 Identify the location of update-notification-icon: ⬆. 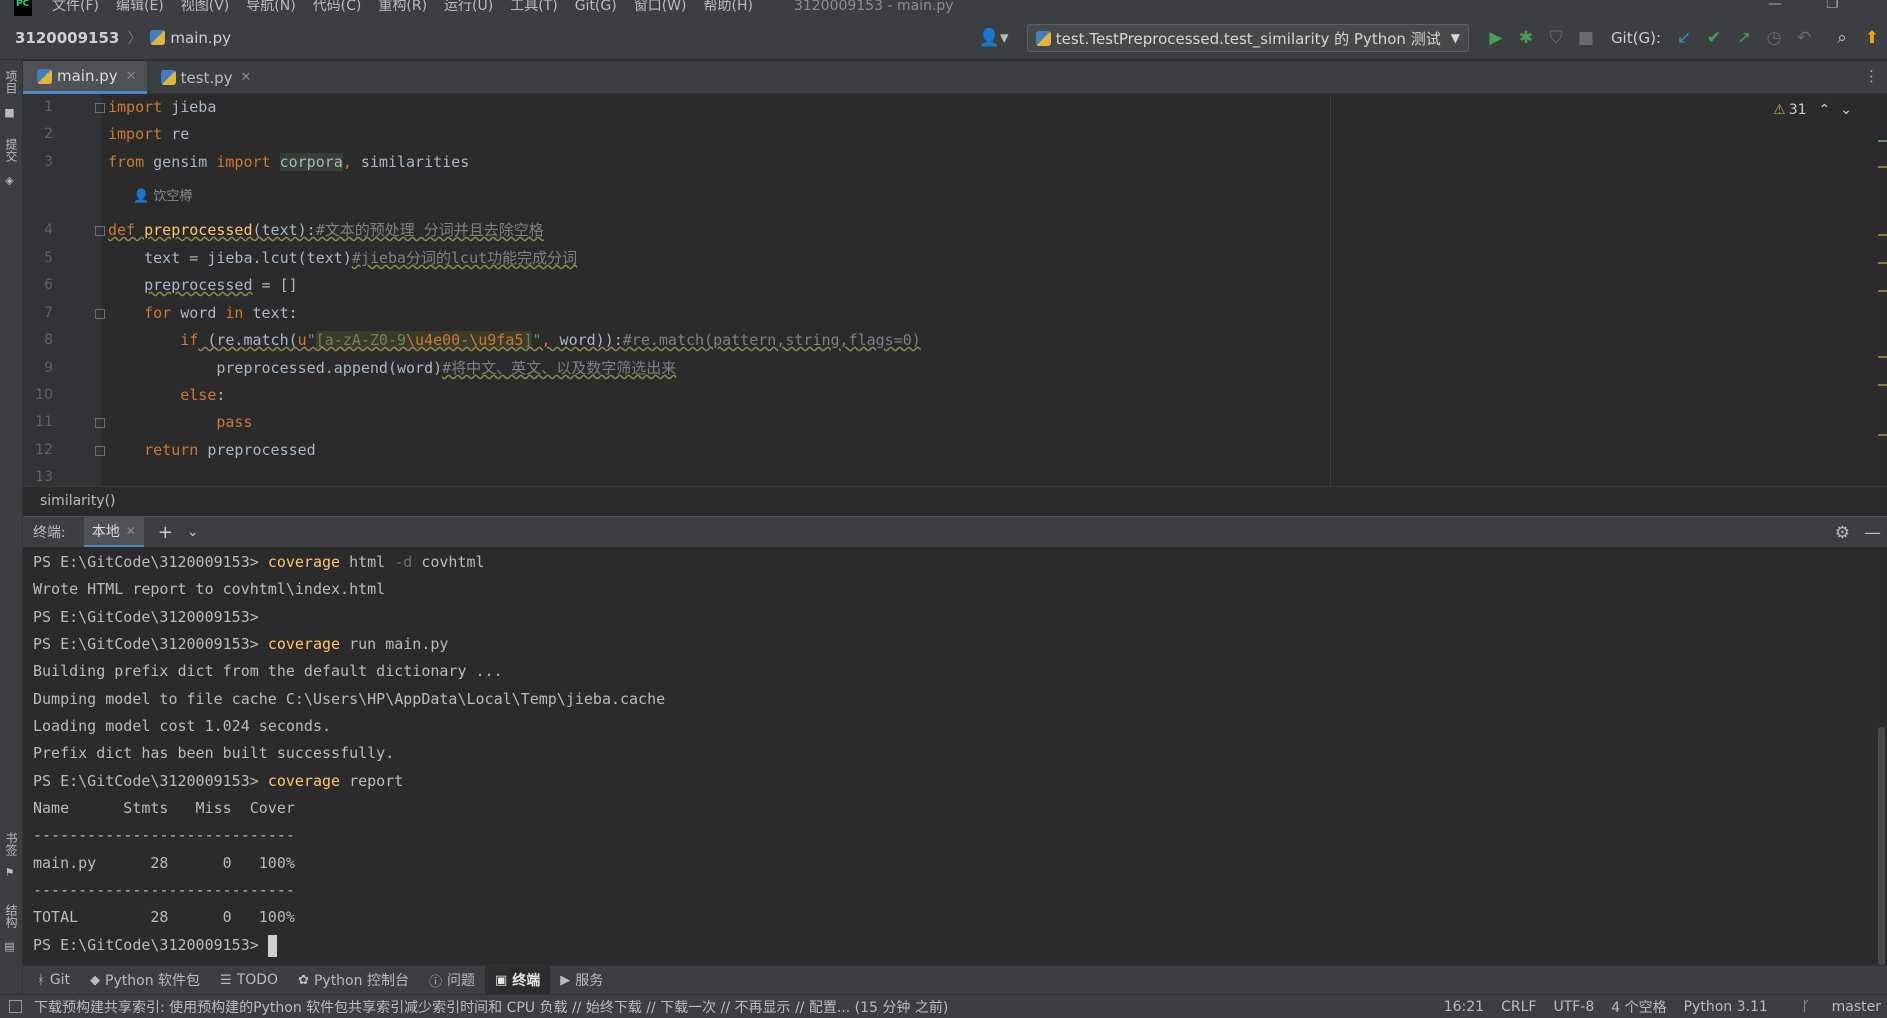
(1872, 38).